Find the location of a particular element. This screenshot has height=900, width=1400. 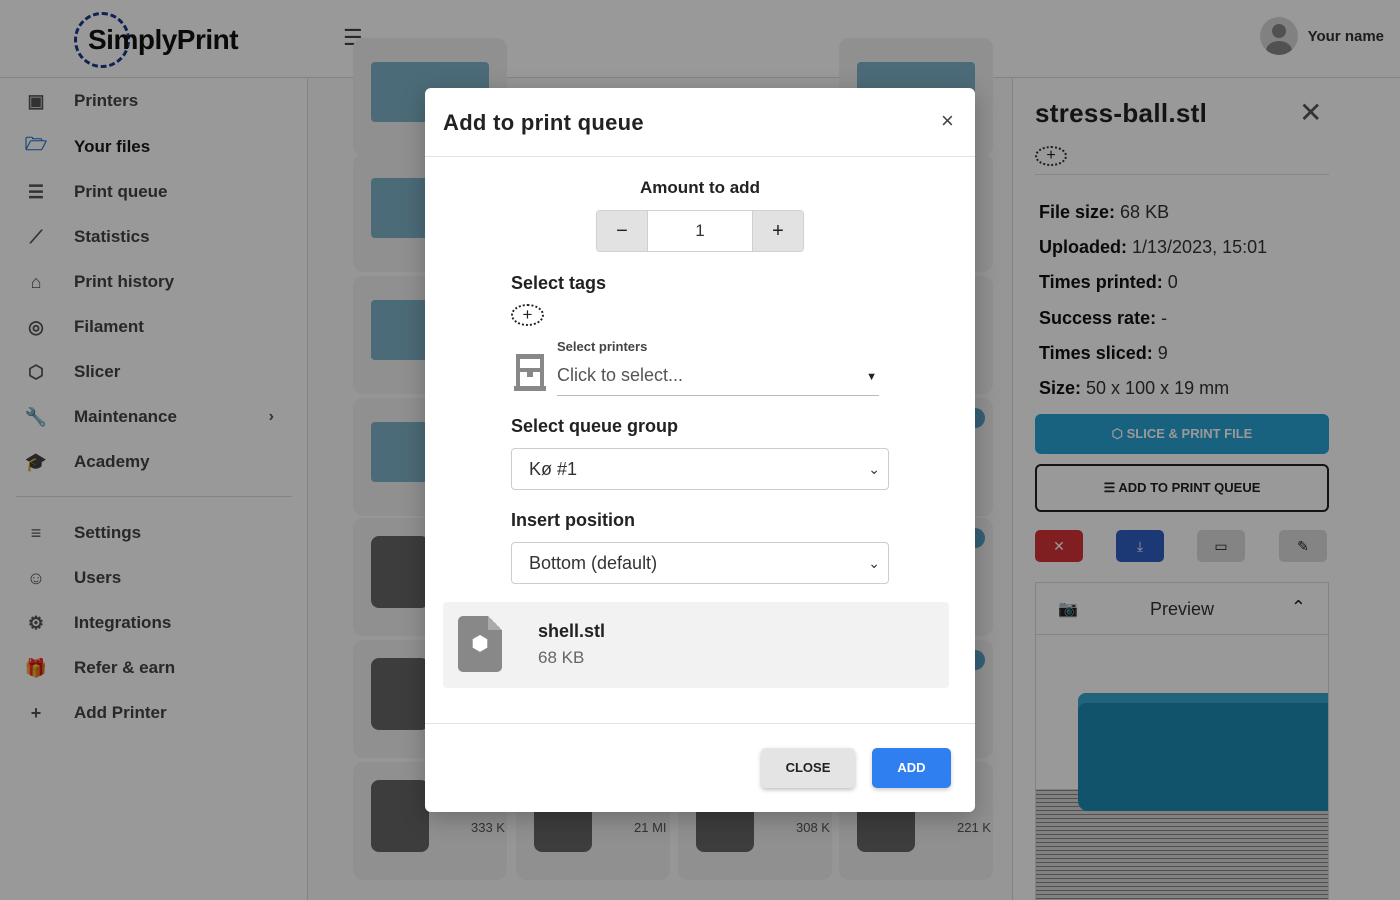

cube-icon: ⬢ is located at coordinates (480, 644).